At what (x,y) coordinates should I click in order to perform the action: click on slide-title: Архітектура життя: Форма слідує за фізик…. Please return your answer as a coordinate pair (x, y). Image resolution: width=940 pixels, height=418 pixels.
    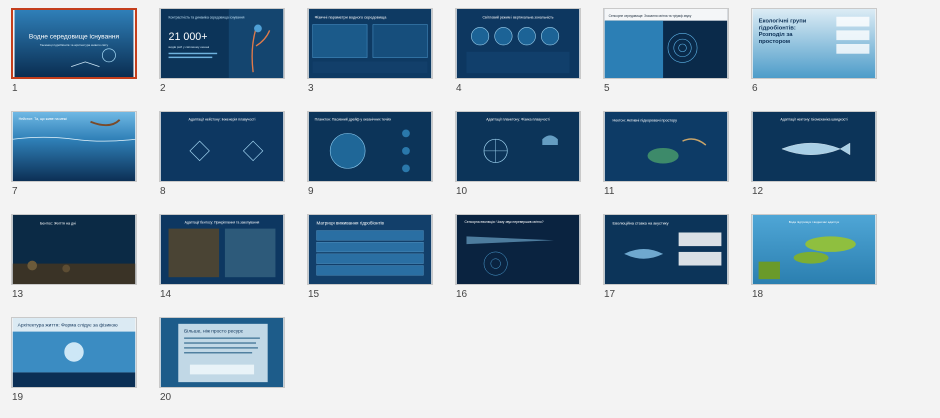
    Looking at the image, I should click on (68, 326).